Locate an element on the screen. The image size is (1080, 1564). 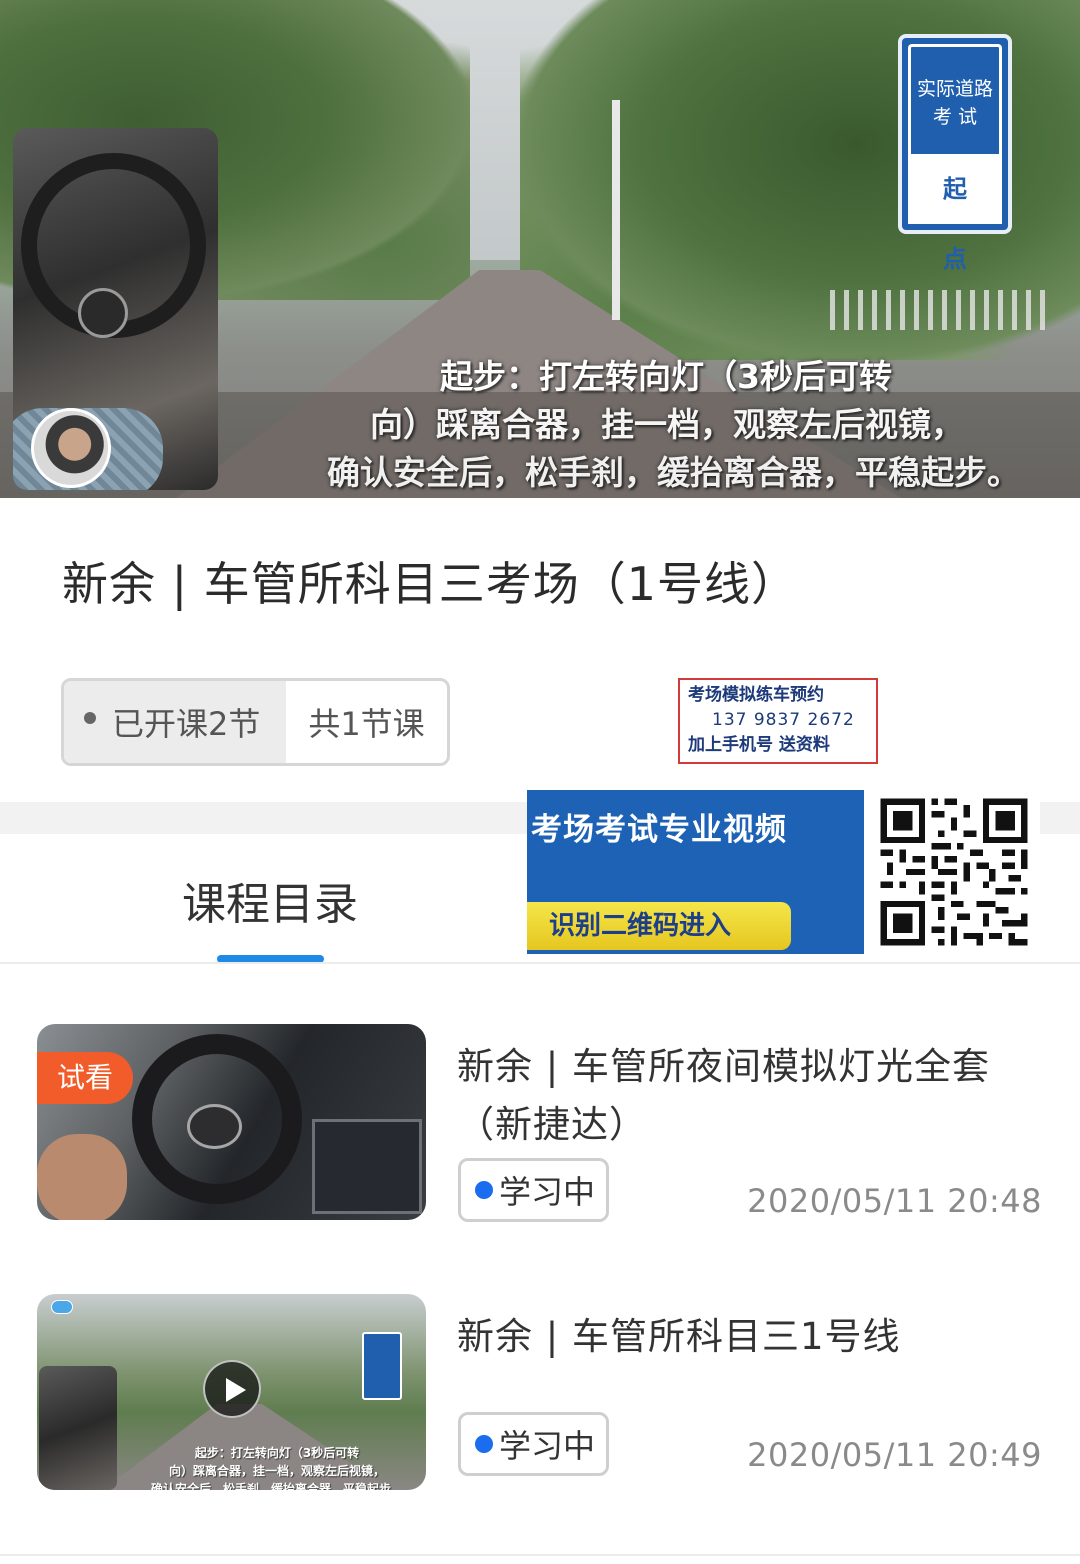
tab-course-catalog: 课程目录 is located at coordinates (270, 900).